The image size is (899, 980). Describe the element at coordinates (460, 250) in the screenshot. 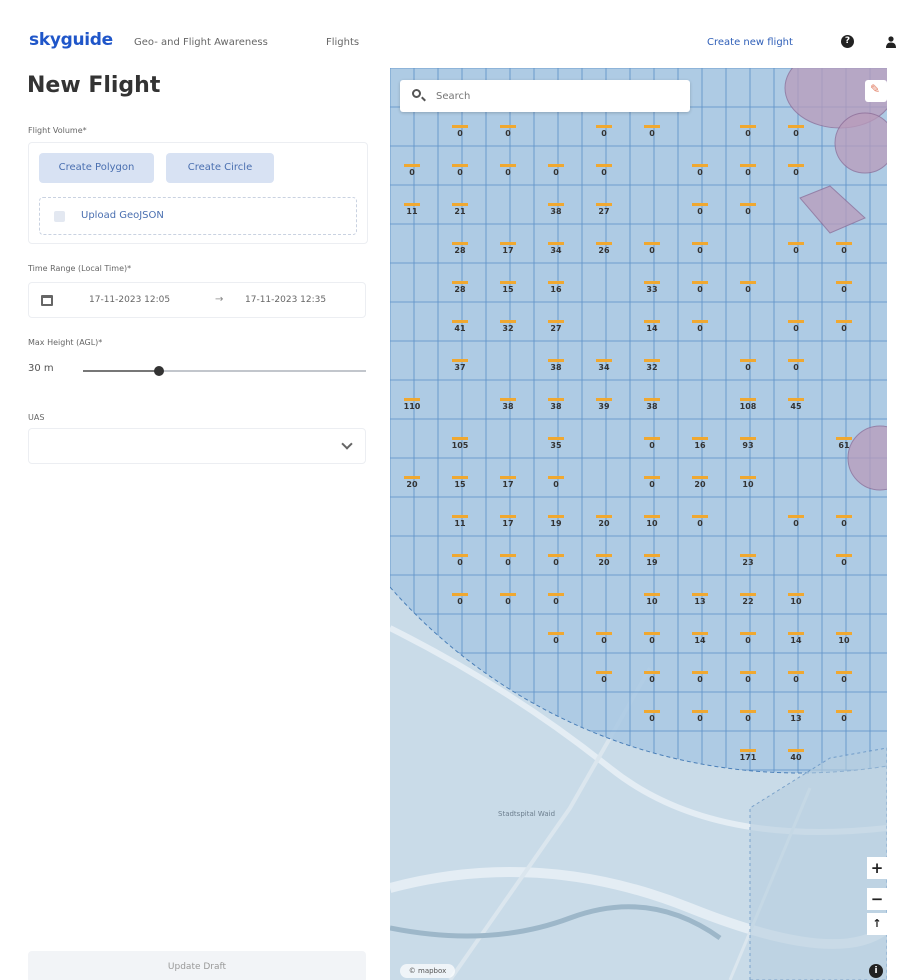

I see `grid-cell-value: 28` at that location.